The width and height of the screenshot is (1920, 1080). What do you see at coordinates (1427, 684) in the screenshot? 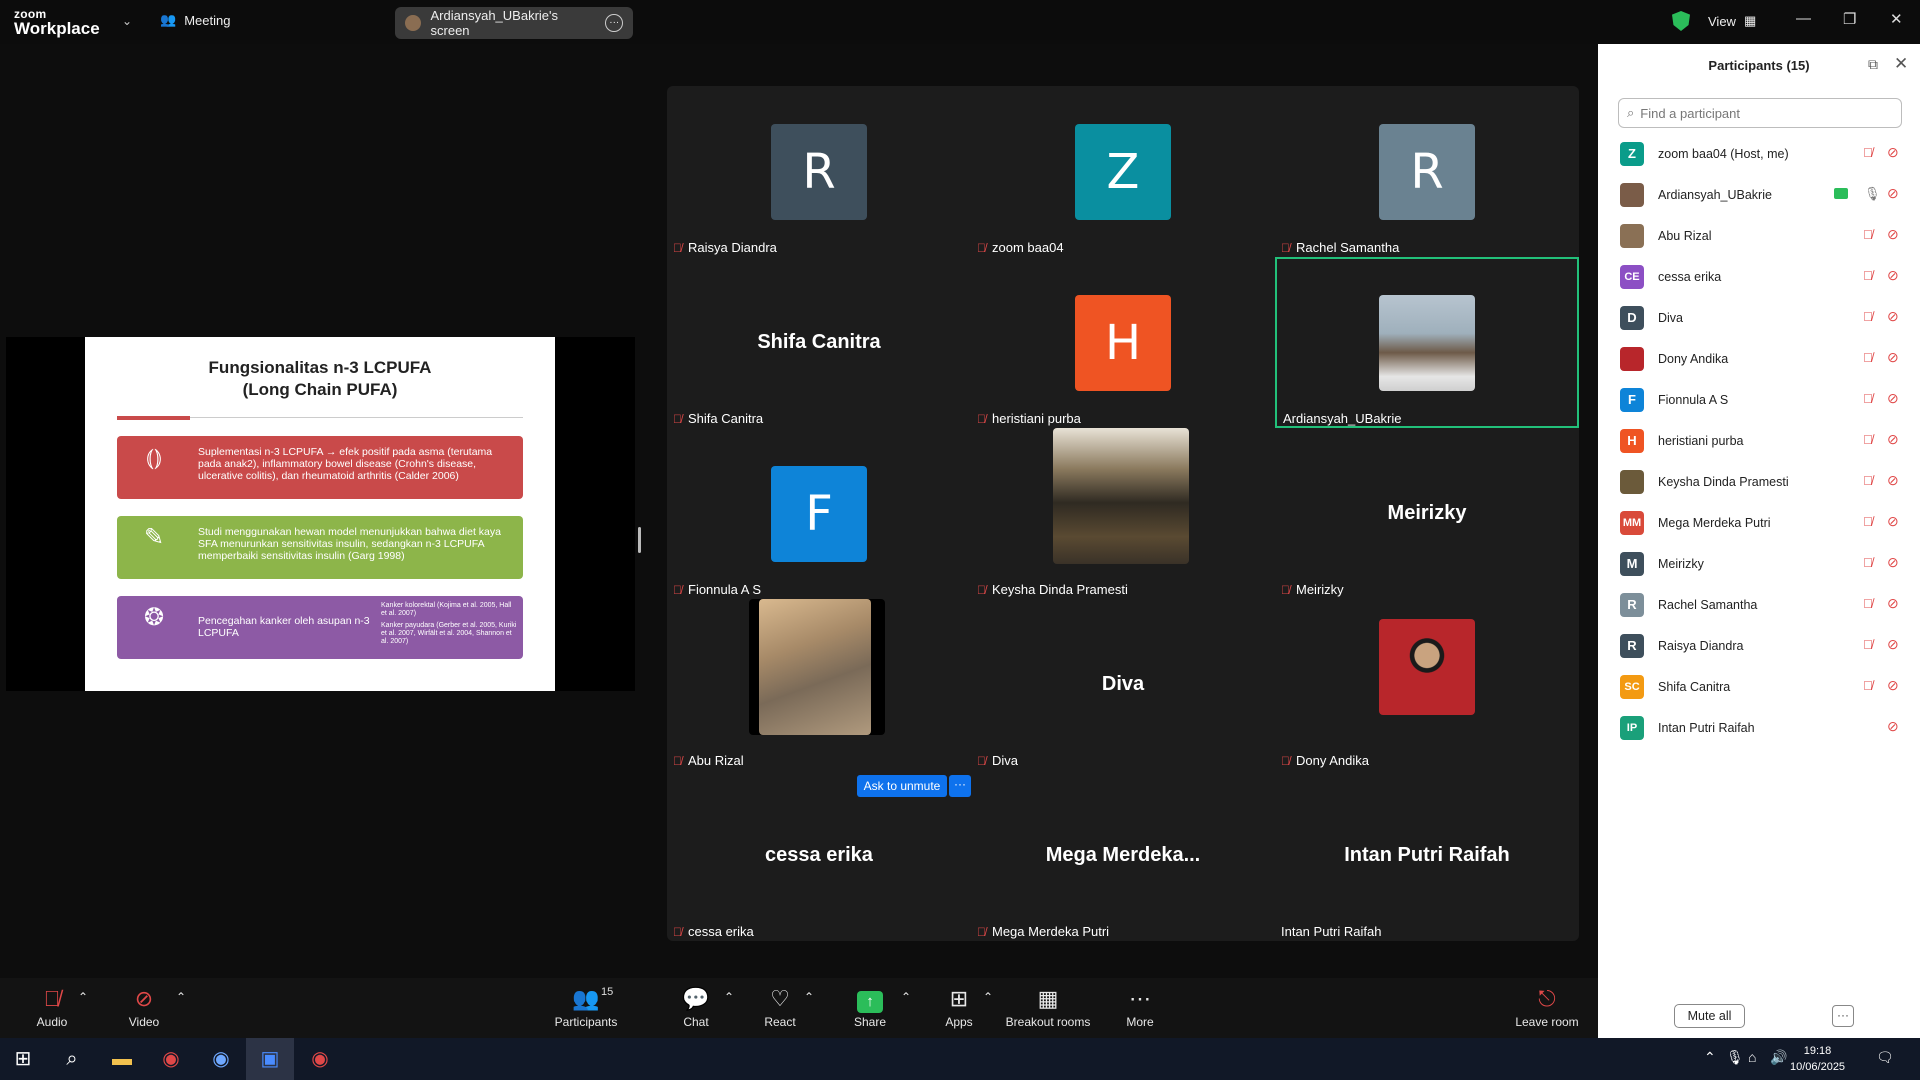
I see `video-tile: 🎙̸ Dony Andika` at bounding box center [1427, 684].